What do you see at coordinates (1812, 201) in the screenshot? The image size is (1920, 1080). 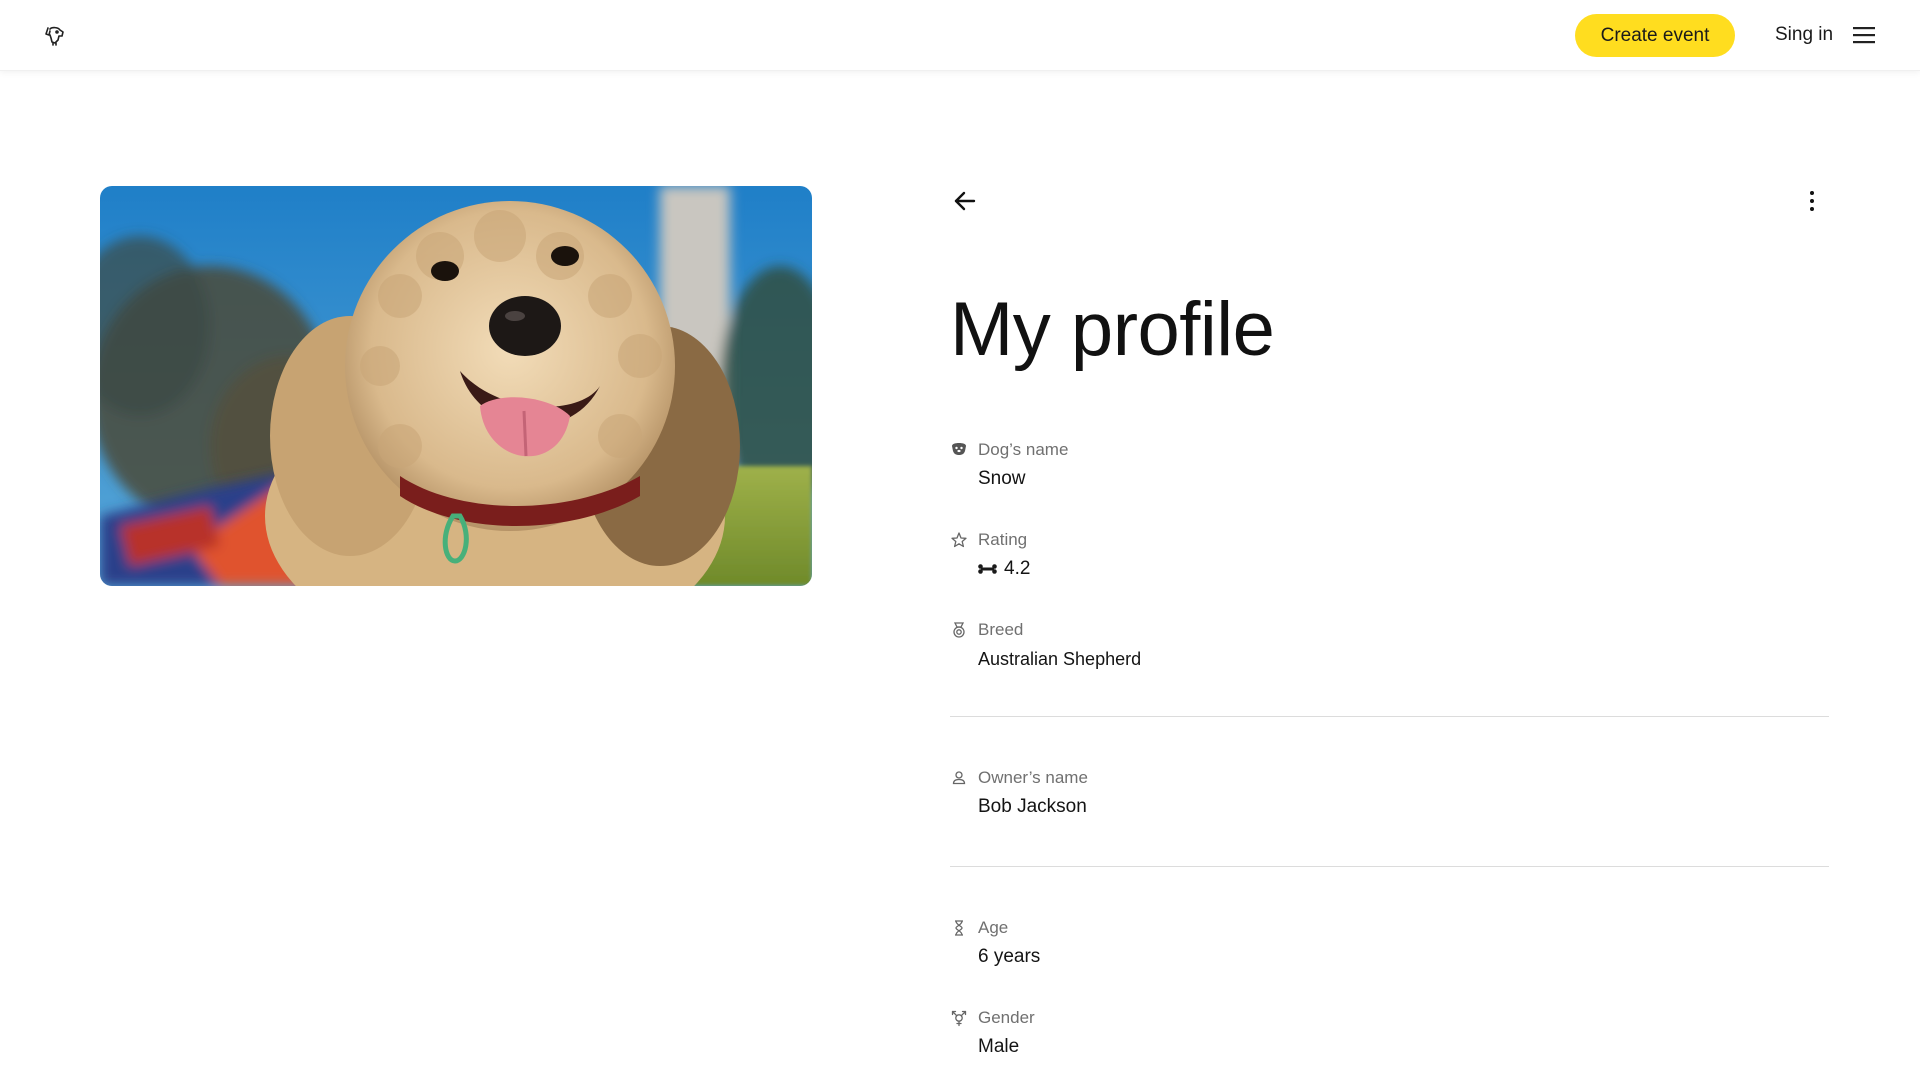 I see `more-vertical-icon` at bounding box center [1812, 201].